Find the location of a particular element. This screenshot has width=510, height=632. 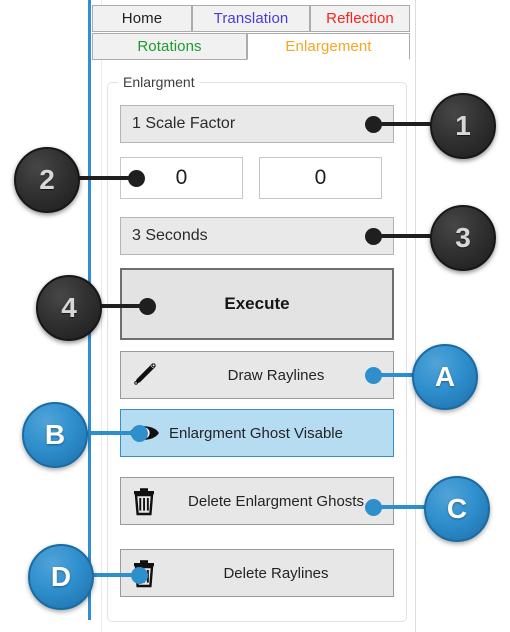

tab-enlargement: Enlargement is located at coordinates (328, 46).